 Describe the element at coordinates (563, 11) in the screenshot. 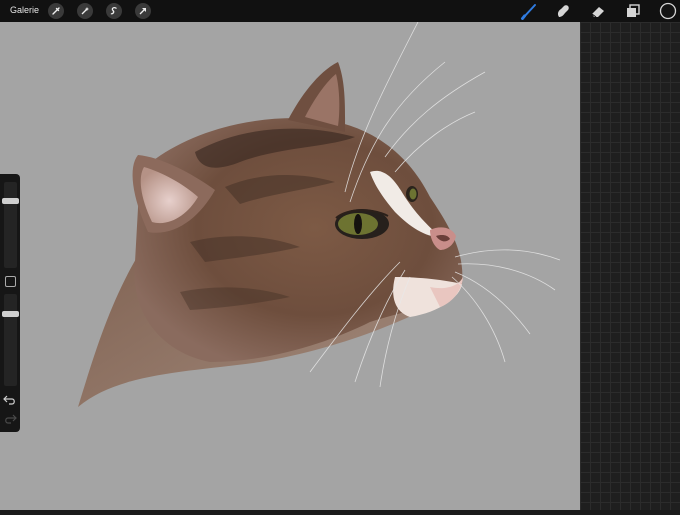

I see `smudge-icon` at that location.